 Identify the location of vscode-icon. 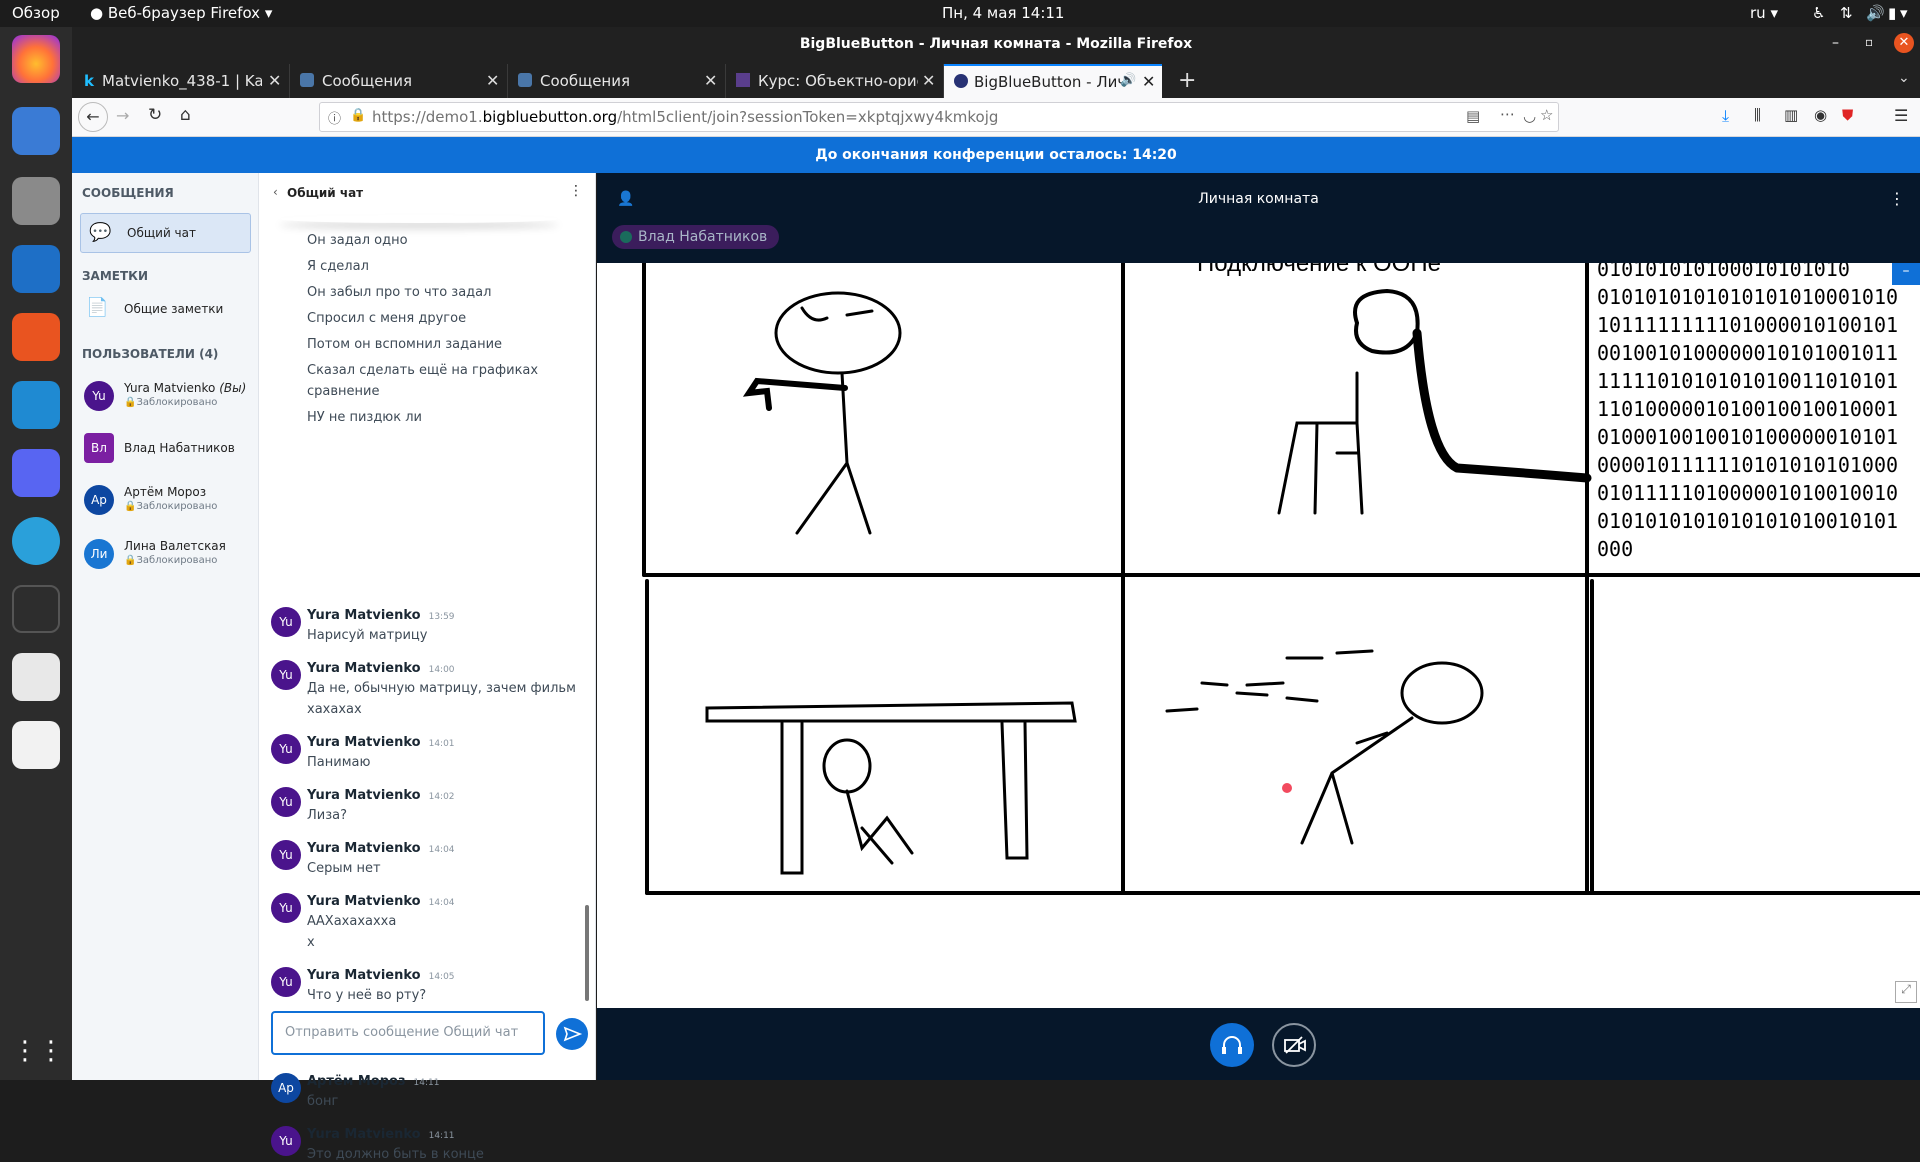
(36, 405).